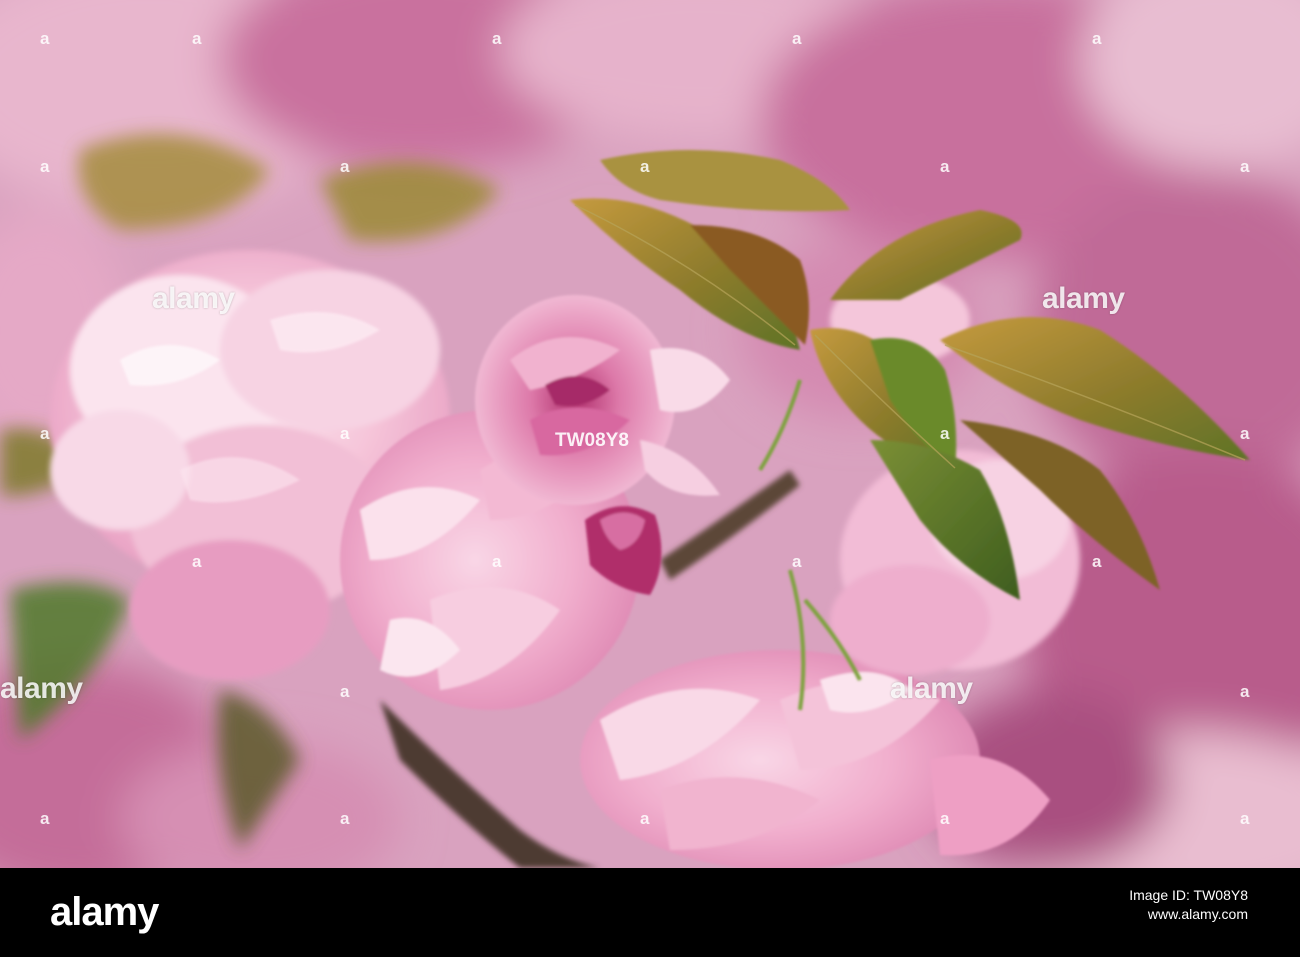 The width and height of the screenshot is (1300, 957). Describe the element at coordinates (592, 440) in the screenshot. I see `watermark-image-id: TW08Y8` at that location.